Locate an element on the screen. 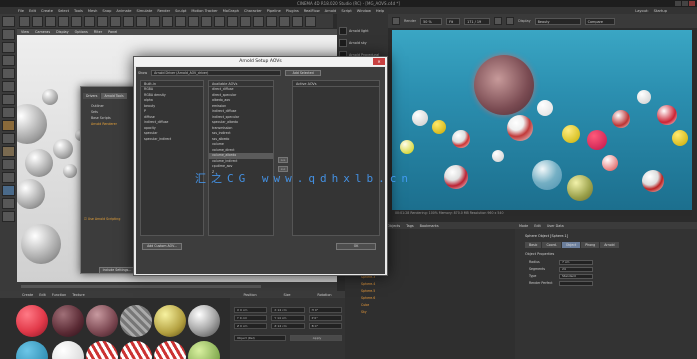  object-menu-item: Bookmarks is located at coordinates (429, 226).